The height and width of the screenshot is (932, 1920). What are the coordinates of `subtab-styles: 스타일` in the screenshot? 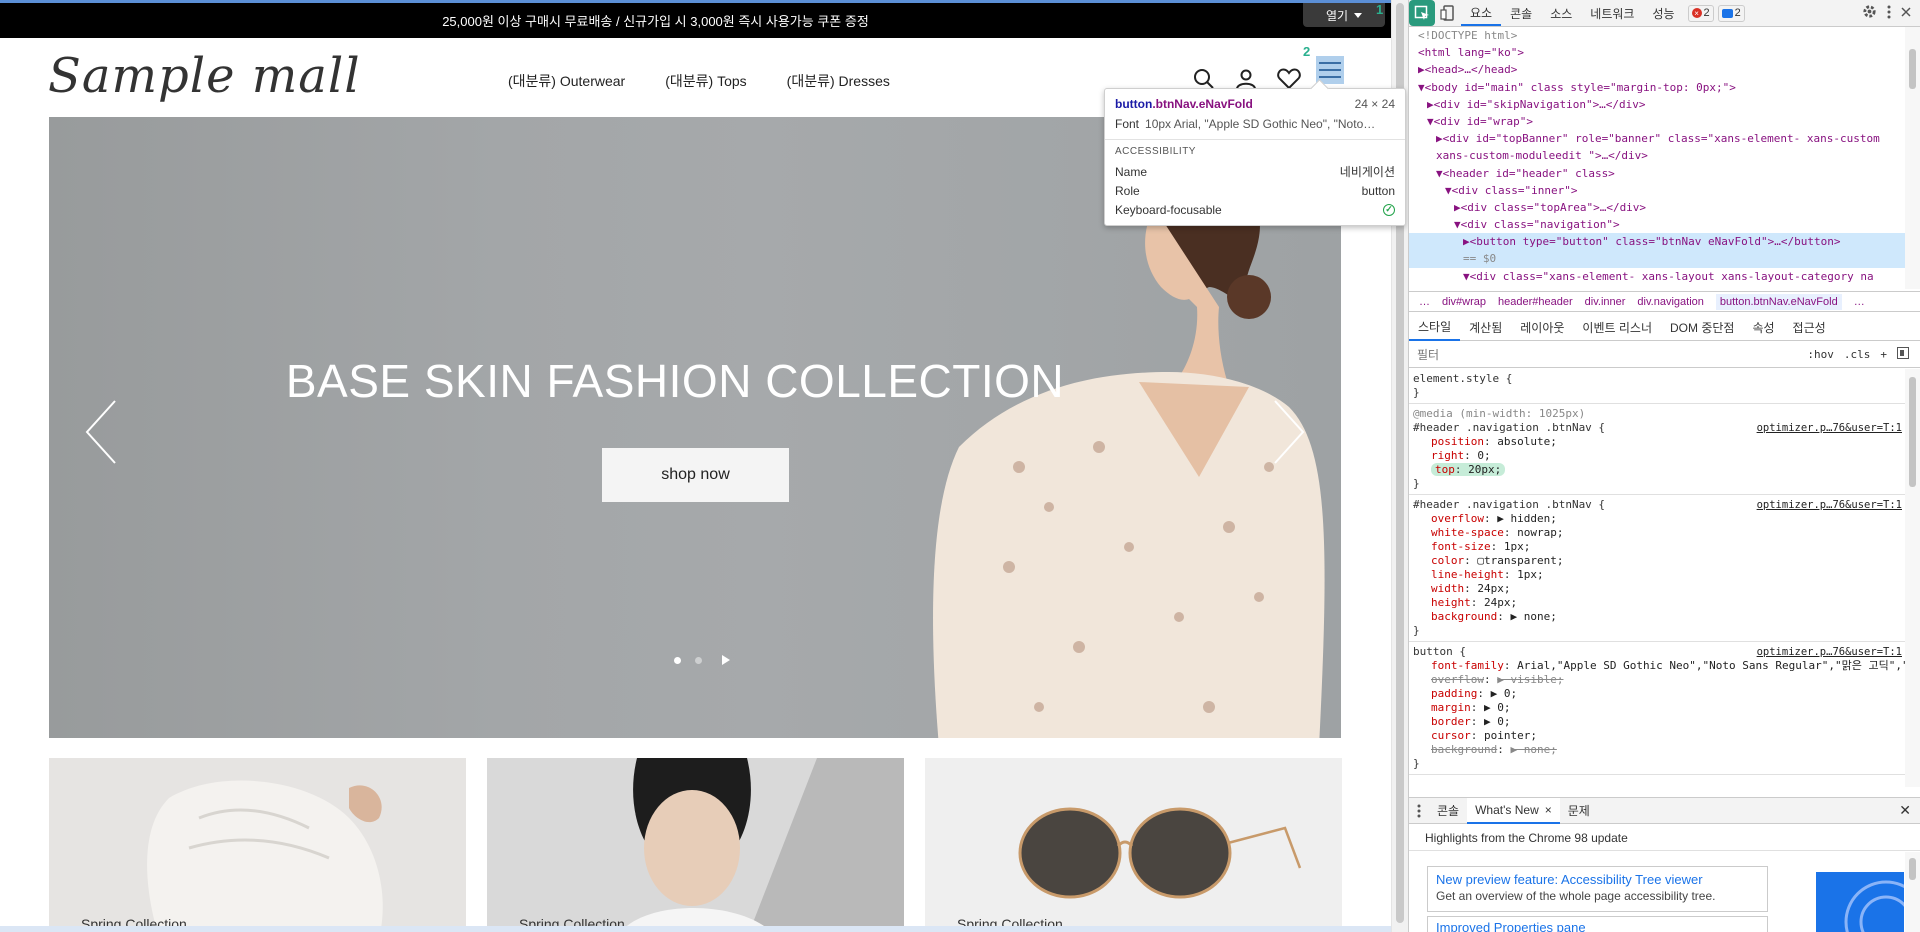 It's located at (1435, 327).